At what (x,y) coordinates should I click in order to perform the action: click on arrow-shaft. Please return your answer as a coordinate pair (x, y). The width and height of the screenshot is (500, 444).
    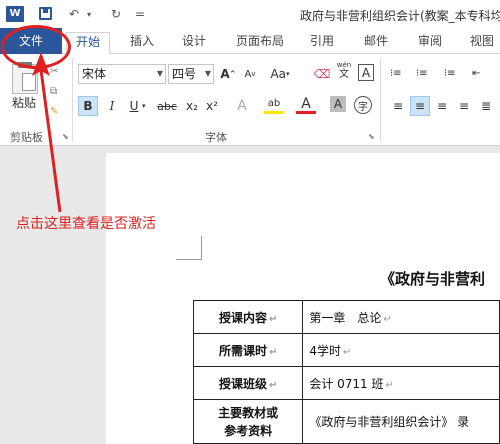
    Looking at the image, I should click on (50, 141).